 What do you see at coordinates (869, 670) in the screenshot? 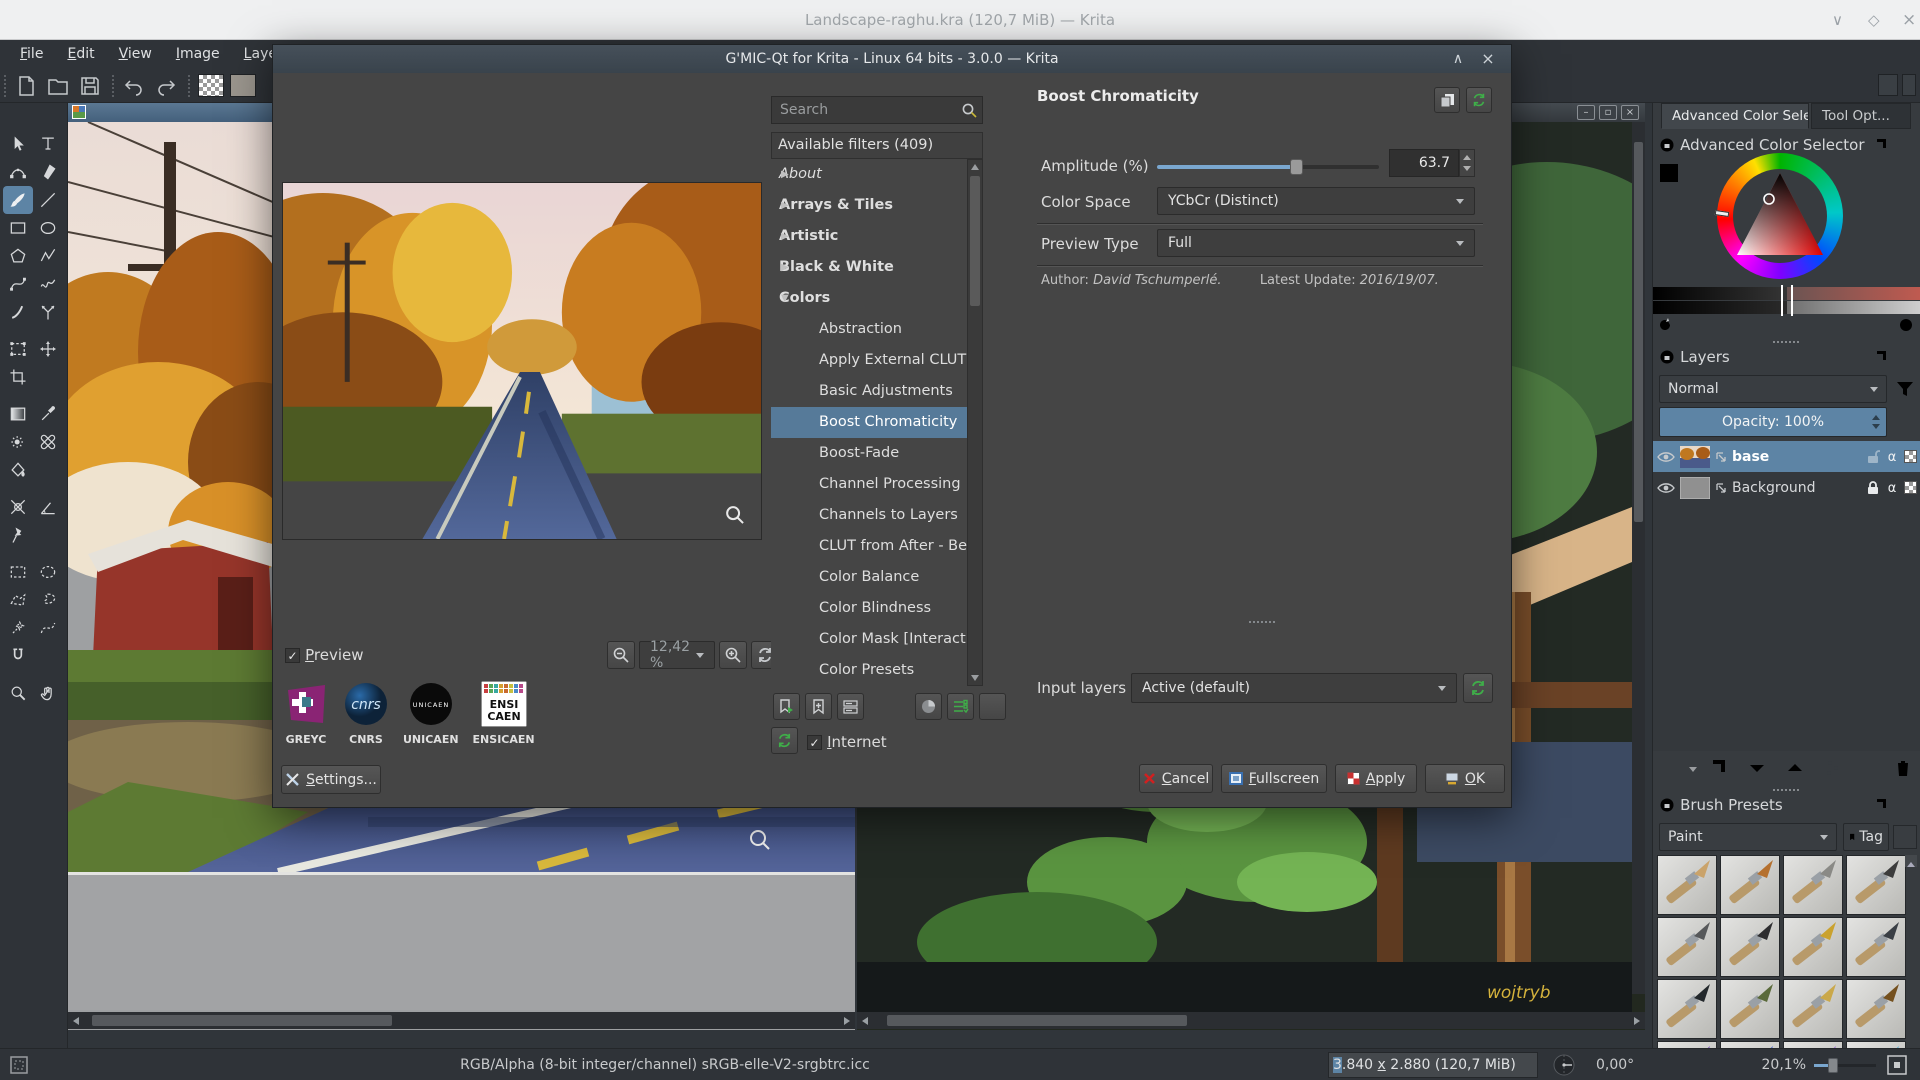
I see `filter-item-color-presets: Color Presets` at bounding box center [869, 670].